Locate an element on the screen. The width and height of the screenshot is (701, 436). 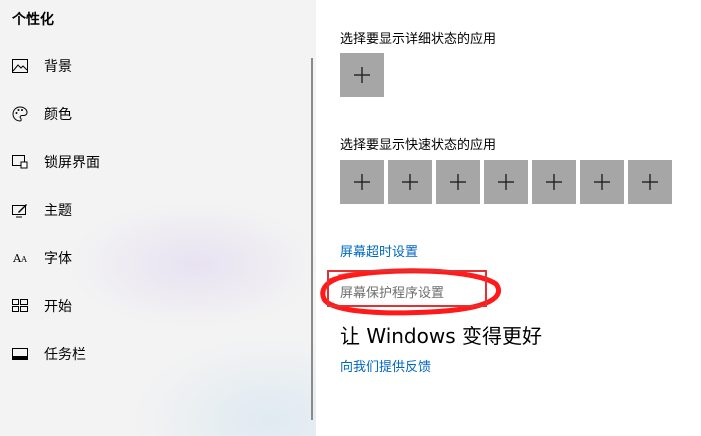
font-icon: AA is located at coordinates (20, 258).